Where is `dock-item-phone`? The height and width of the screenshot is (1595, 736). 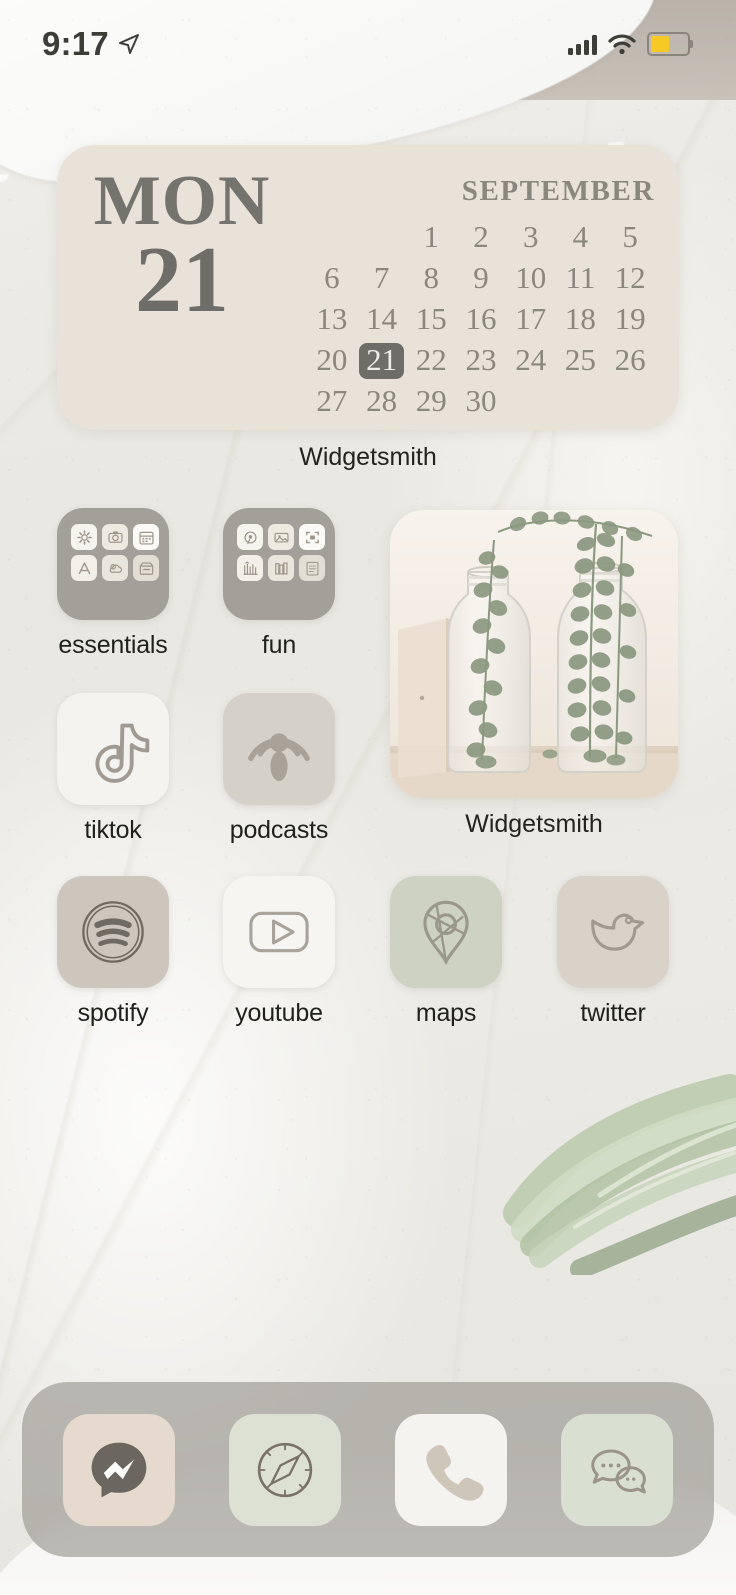
dock-item-phone is located at coordinates (451, 1469).